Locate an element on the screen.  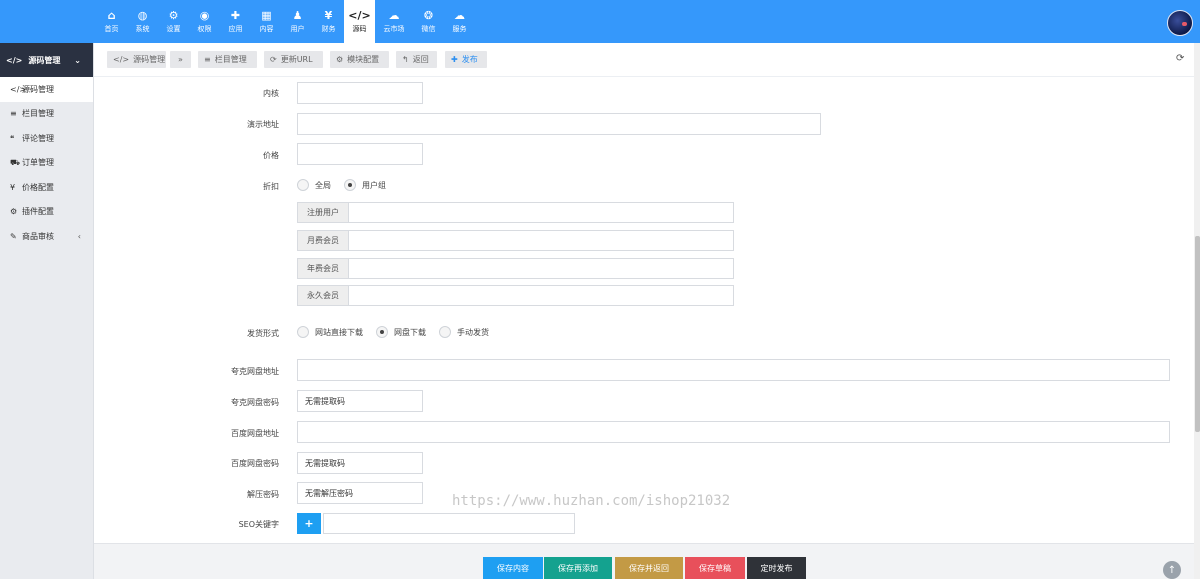
baidu-url-input is located at coordinates (733, 432).